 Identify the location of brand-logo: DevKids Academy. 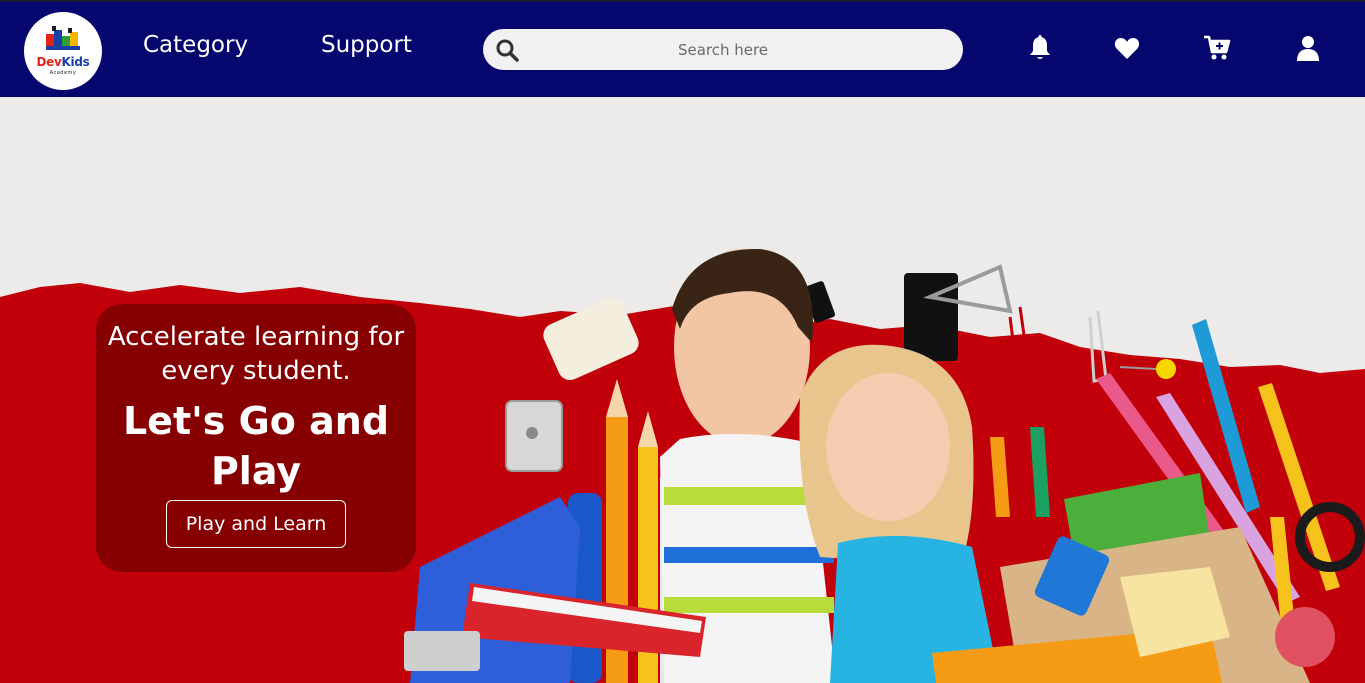
(63, 51).